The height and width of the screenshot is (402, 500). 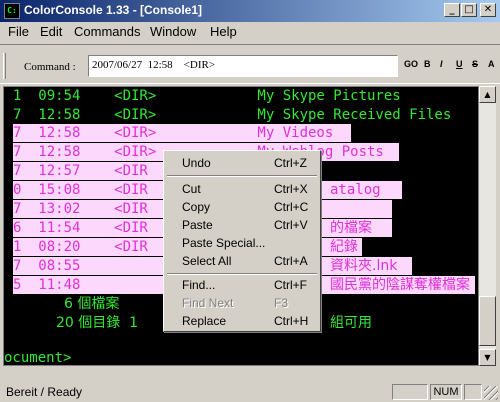 I want to click on file-count: 6 個檔案, so click(x=92, y=304).